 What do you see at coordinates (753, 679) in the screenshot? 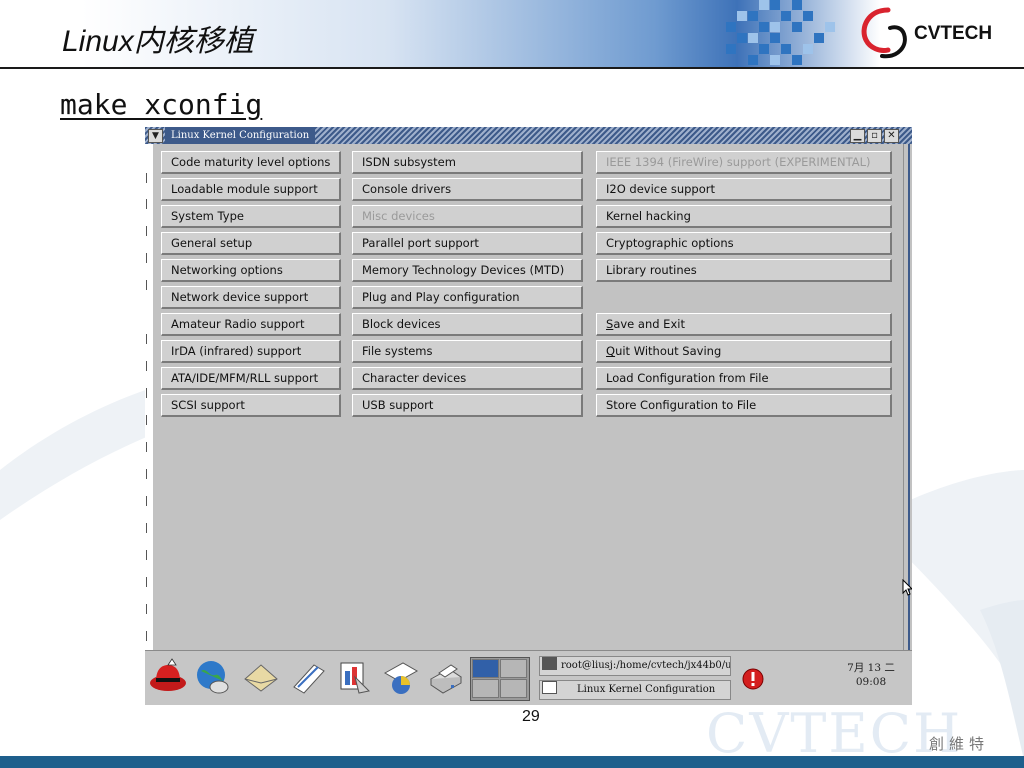
I see `alert-icon` at bounding box center [753, 679].